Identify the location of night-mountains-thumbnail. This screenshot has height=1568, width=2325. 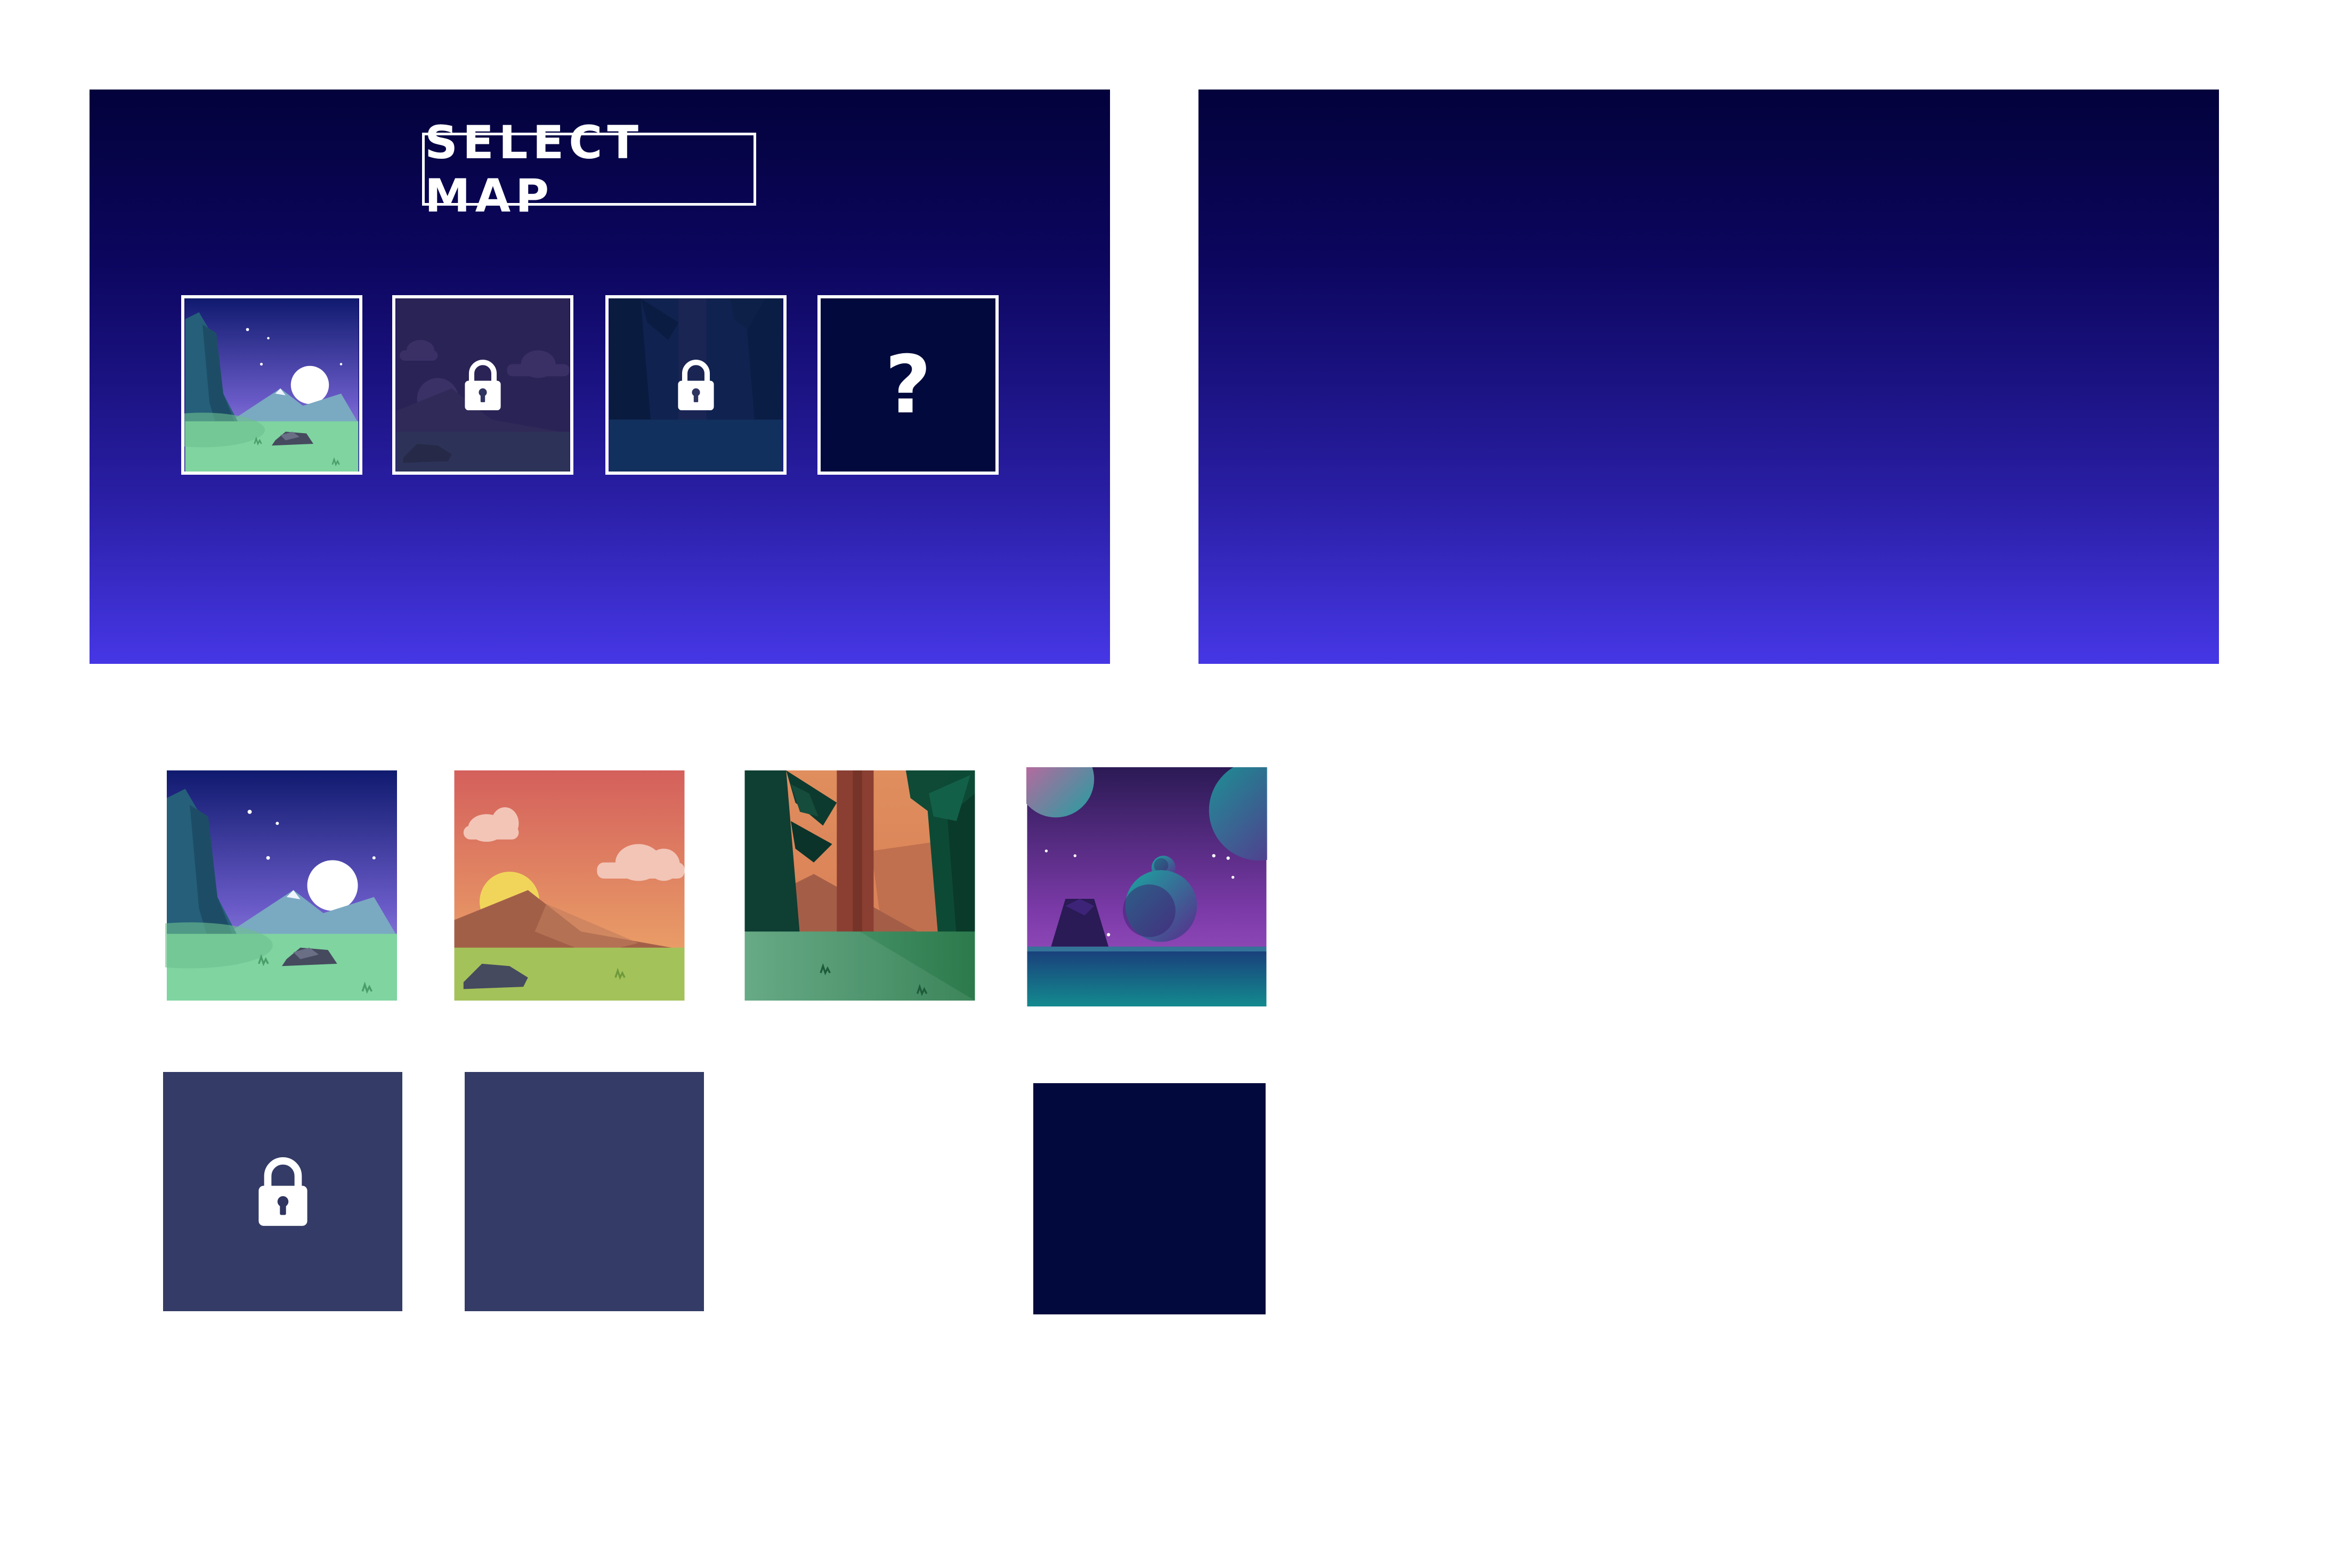
(271, 385).